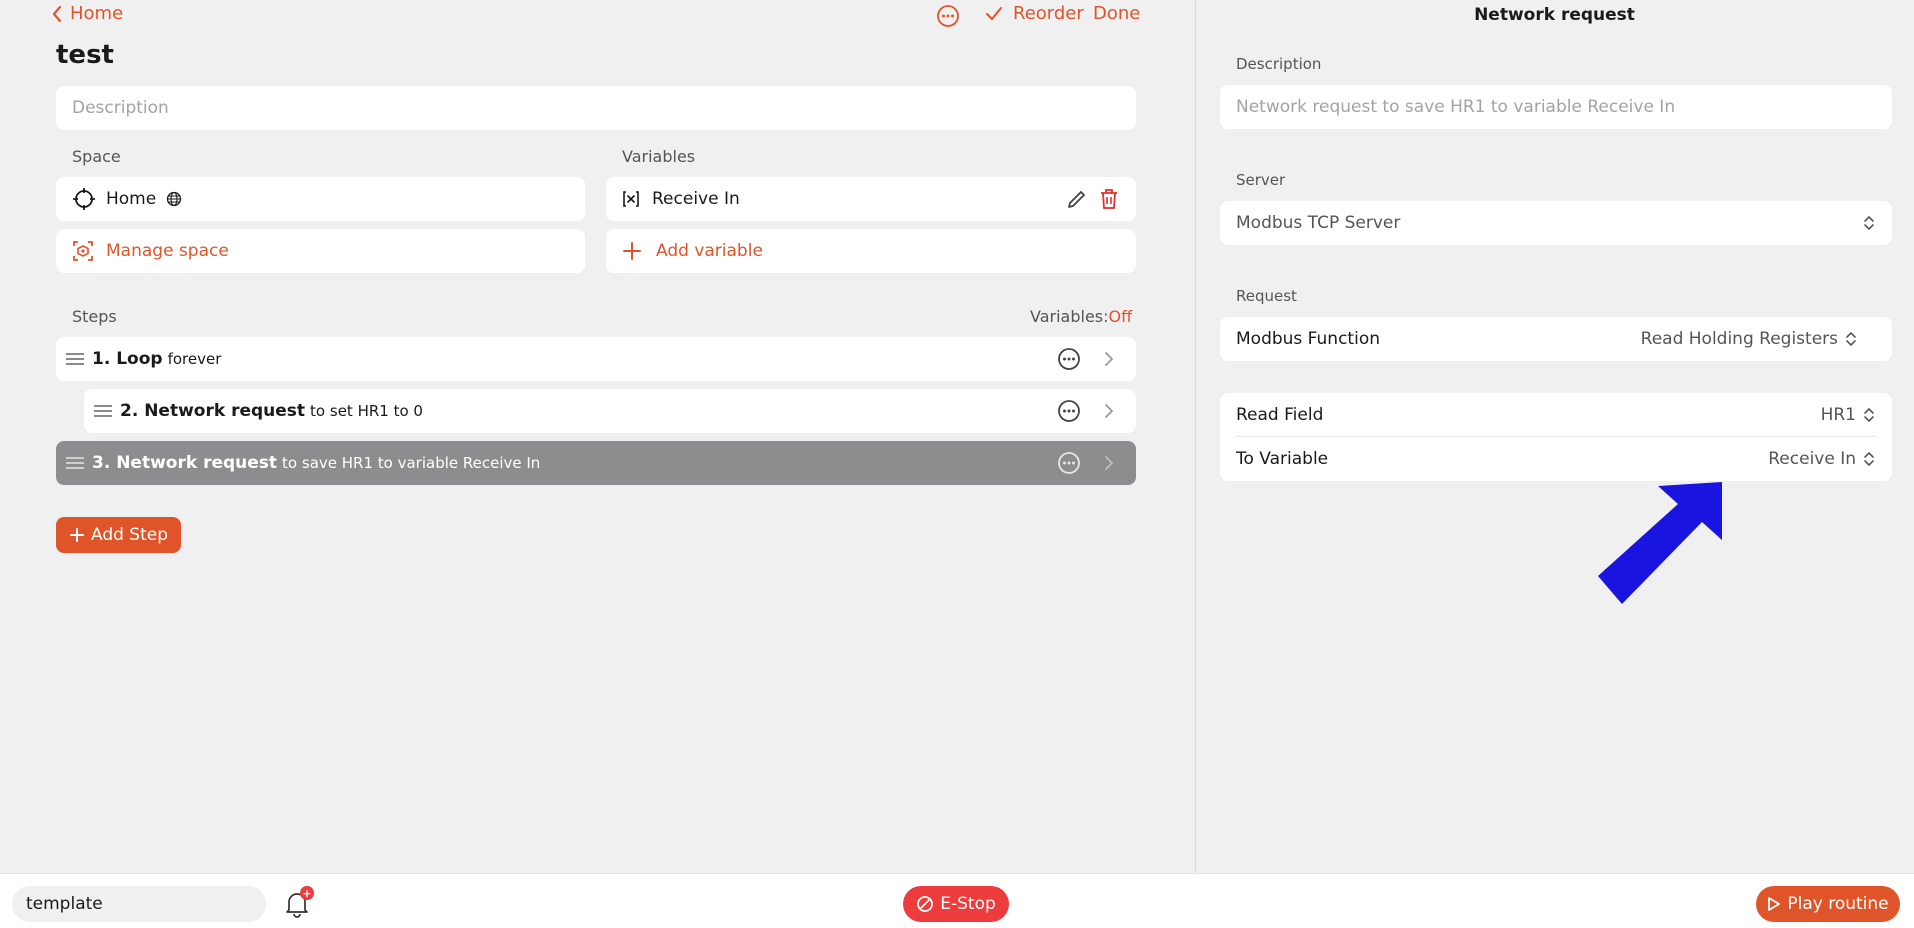 Image resolution: width=1914 pixels, height=928 pixels. What do you see at coordinates (1120, 316) in the screenshot?
I see `variables-toggle-value: Off` at bounding box center [1120, 316].